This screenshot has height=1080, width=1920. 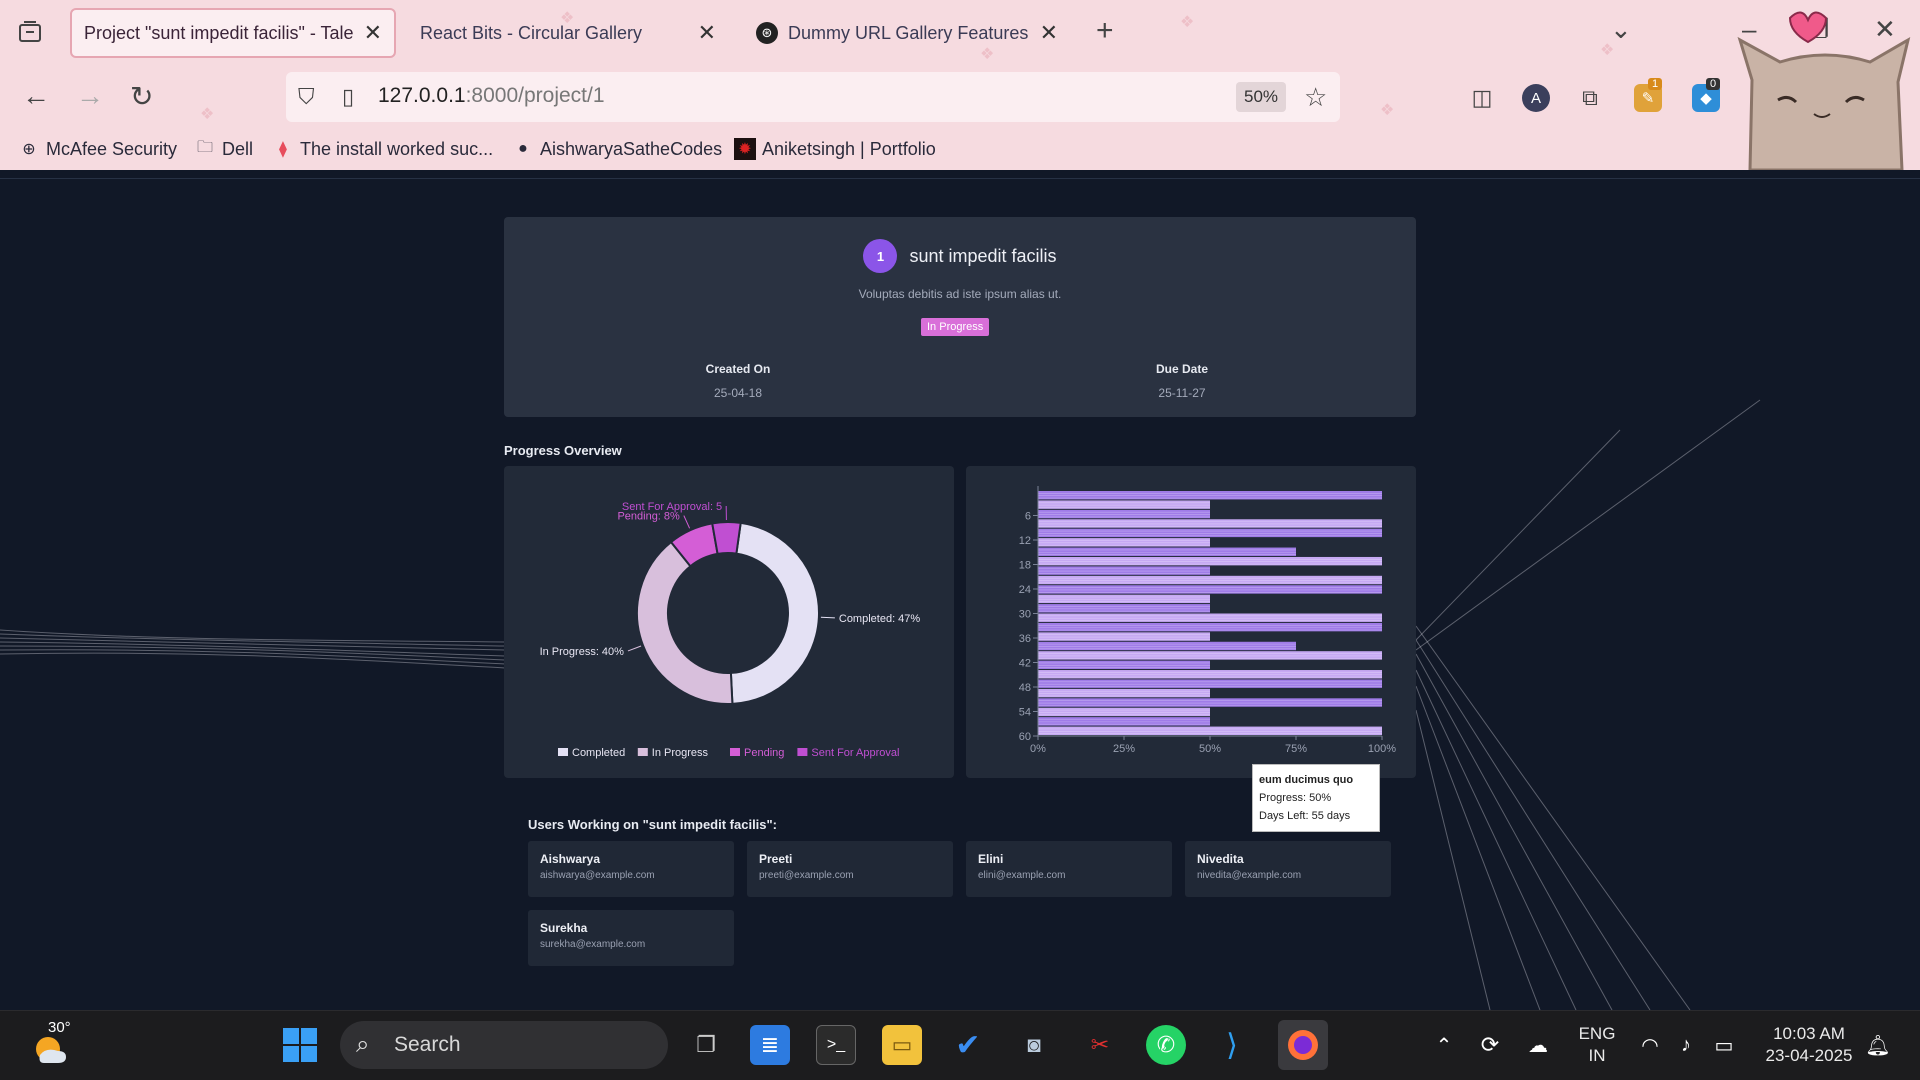 What do you see at coordinates (1315, 97) in the screenshot?
I see `star-icon: ☆` at bounding box center [1315, 97].